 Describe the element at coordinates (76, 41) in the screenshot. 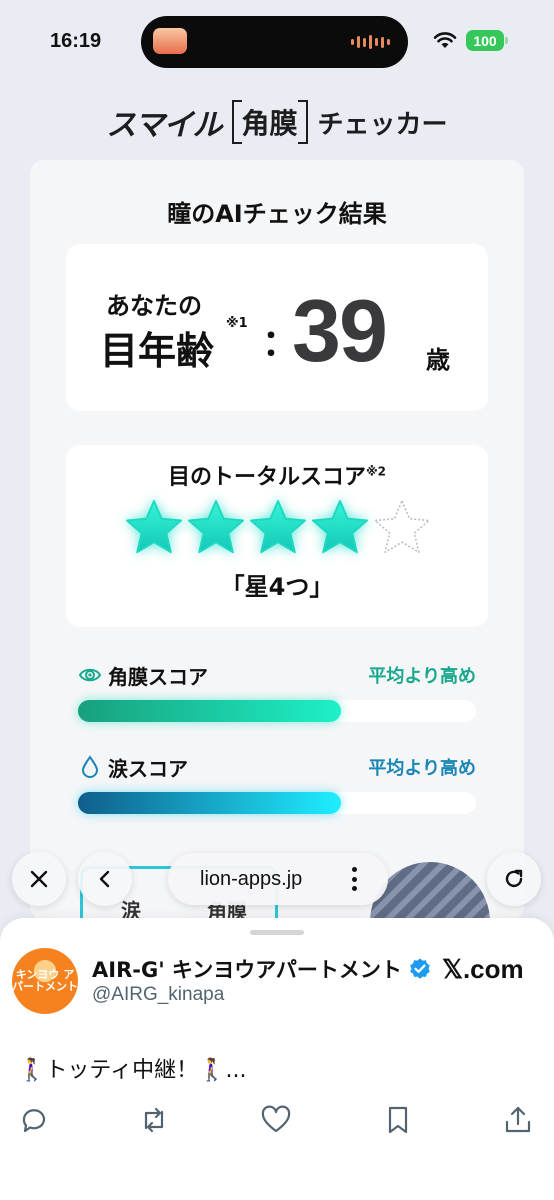

I see `status-time: 16:19` at that location.